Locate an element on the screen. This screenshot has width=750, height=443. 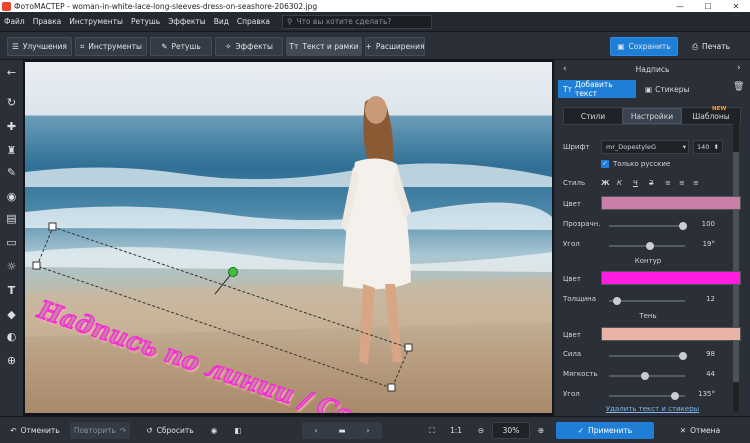
eye-icon: ◉ is located at coordinates (214, 430).